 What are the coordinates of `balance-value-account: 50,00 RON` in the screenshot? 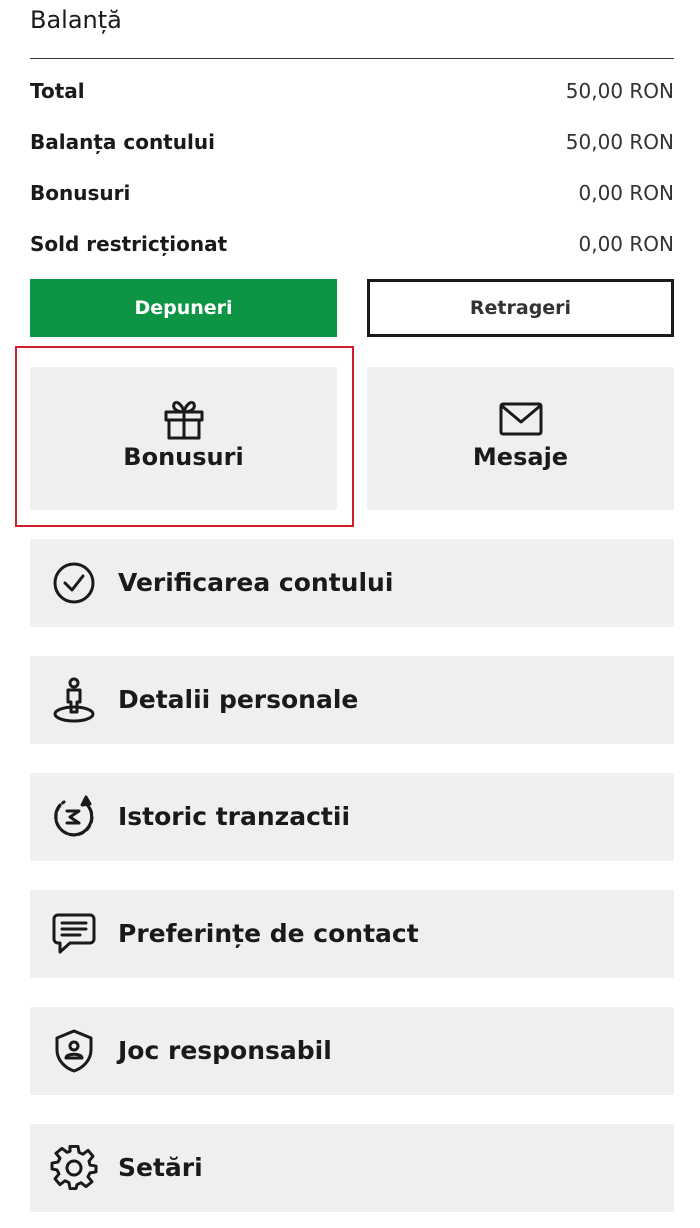 It's located at (619, 142).